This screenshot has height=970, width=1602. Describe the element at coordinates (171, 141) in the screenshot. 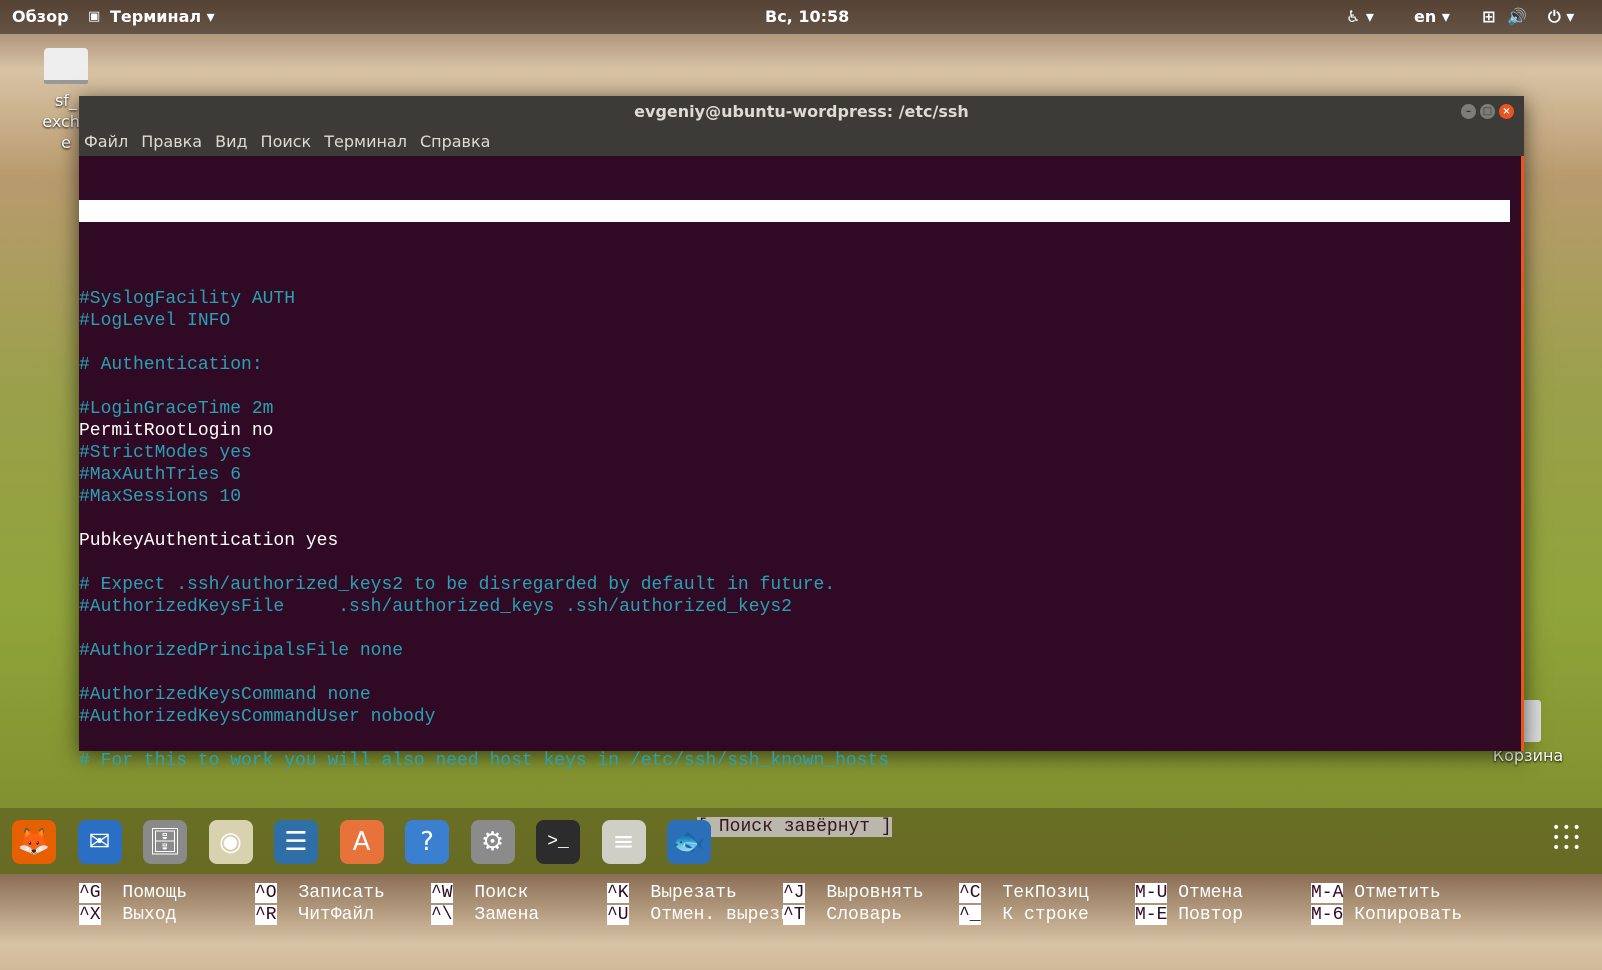

I see `menu-edit: Правка` at that location.